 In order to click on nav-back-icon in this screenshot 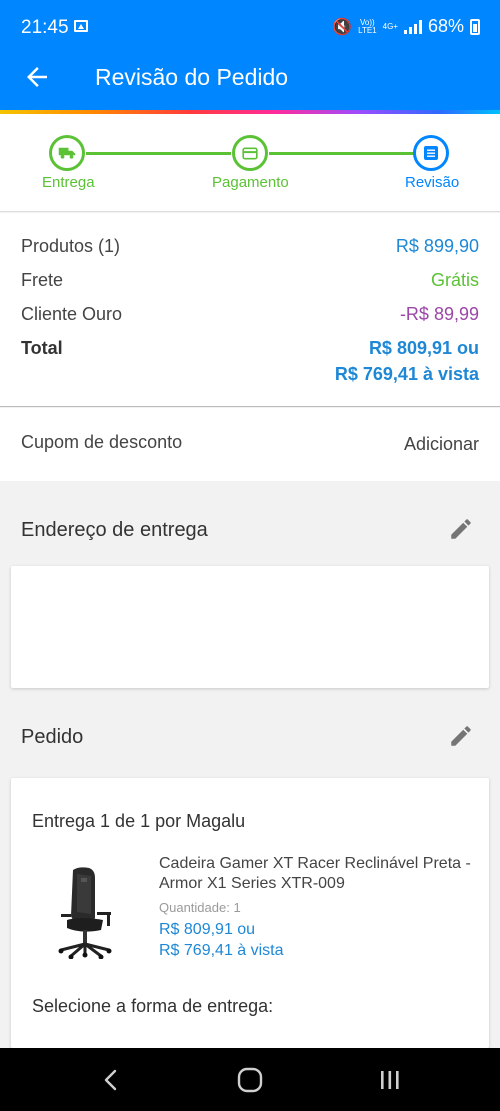, I will do `click(111, 1080)`.